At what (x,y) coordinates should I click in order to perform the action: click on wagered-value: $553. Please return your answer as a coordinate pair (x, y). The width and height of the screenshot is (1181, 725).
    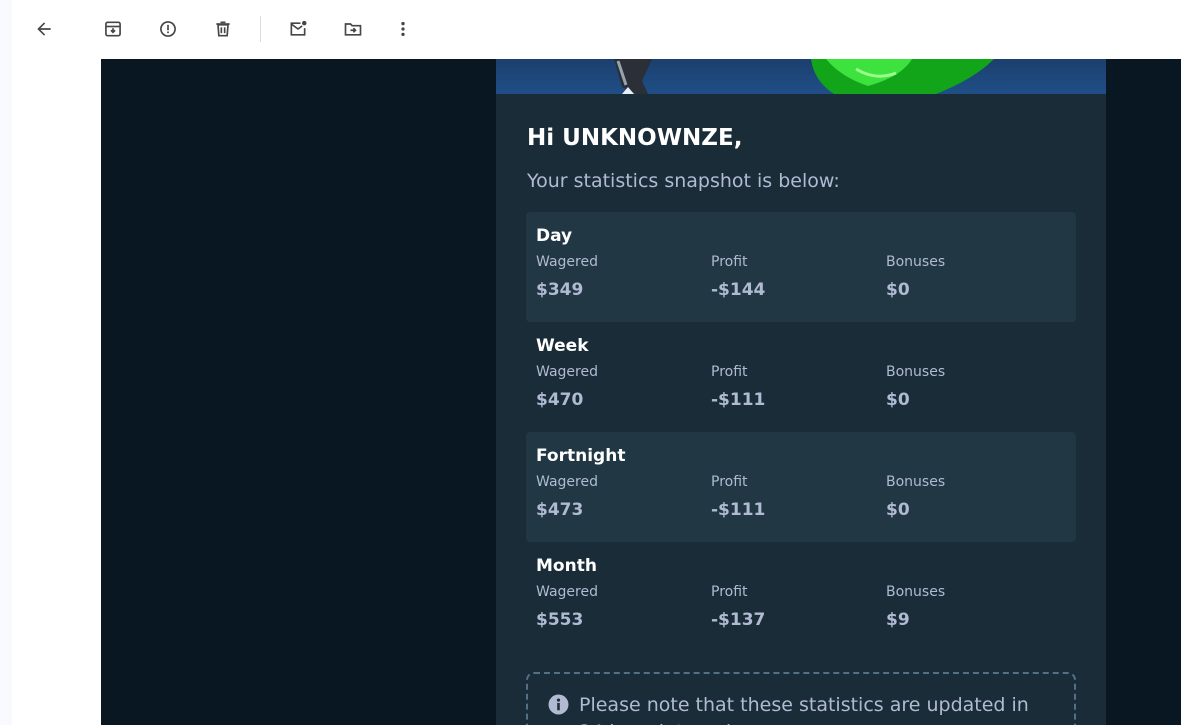
    Looking at the image, I should click on (560, 620).